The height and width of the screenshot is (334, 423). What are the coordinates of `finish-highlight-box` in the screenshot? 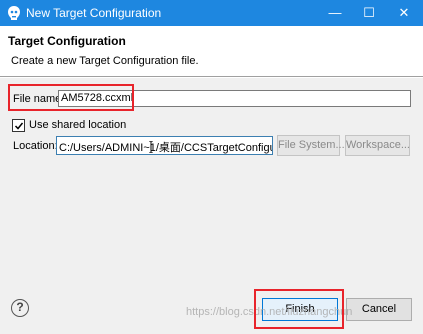 It's located at (299, 309).